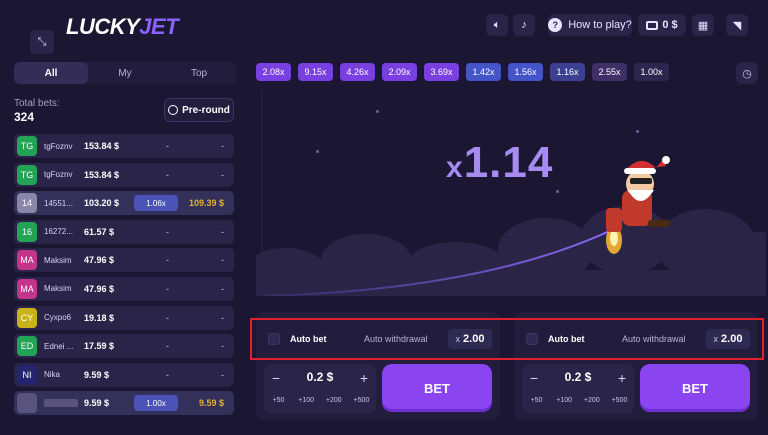 The height and width of the screenshot is (435, 768). What do you see at coordinates (437, 388) in the screenshot?
I see `bet-button-1: BET` at bounding box center [437, 388].